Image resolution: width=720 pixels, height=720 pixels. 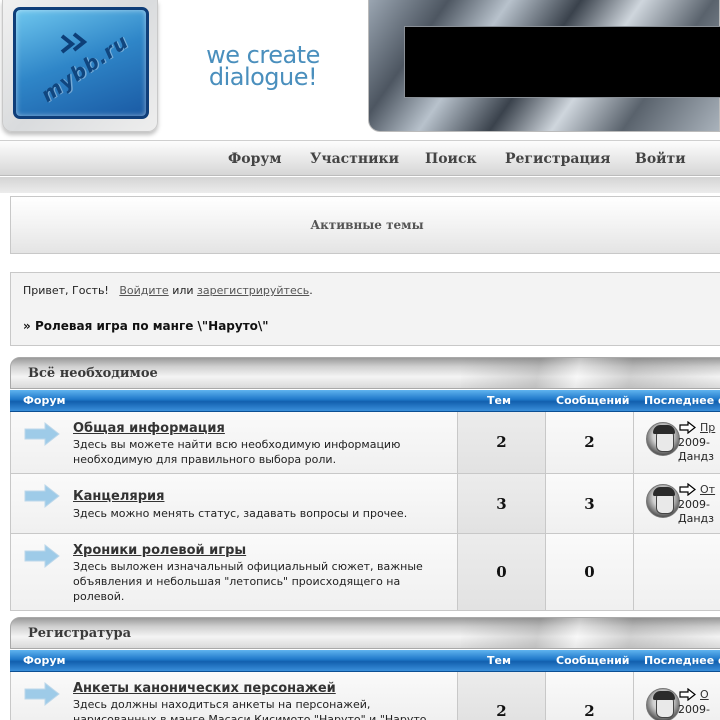 I want to click on tagline: we create dialogue!, so click(x=263, y=67).